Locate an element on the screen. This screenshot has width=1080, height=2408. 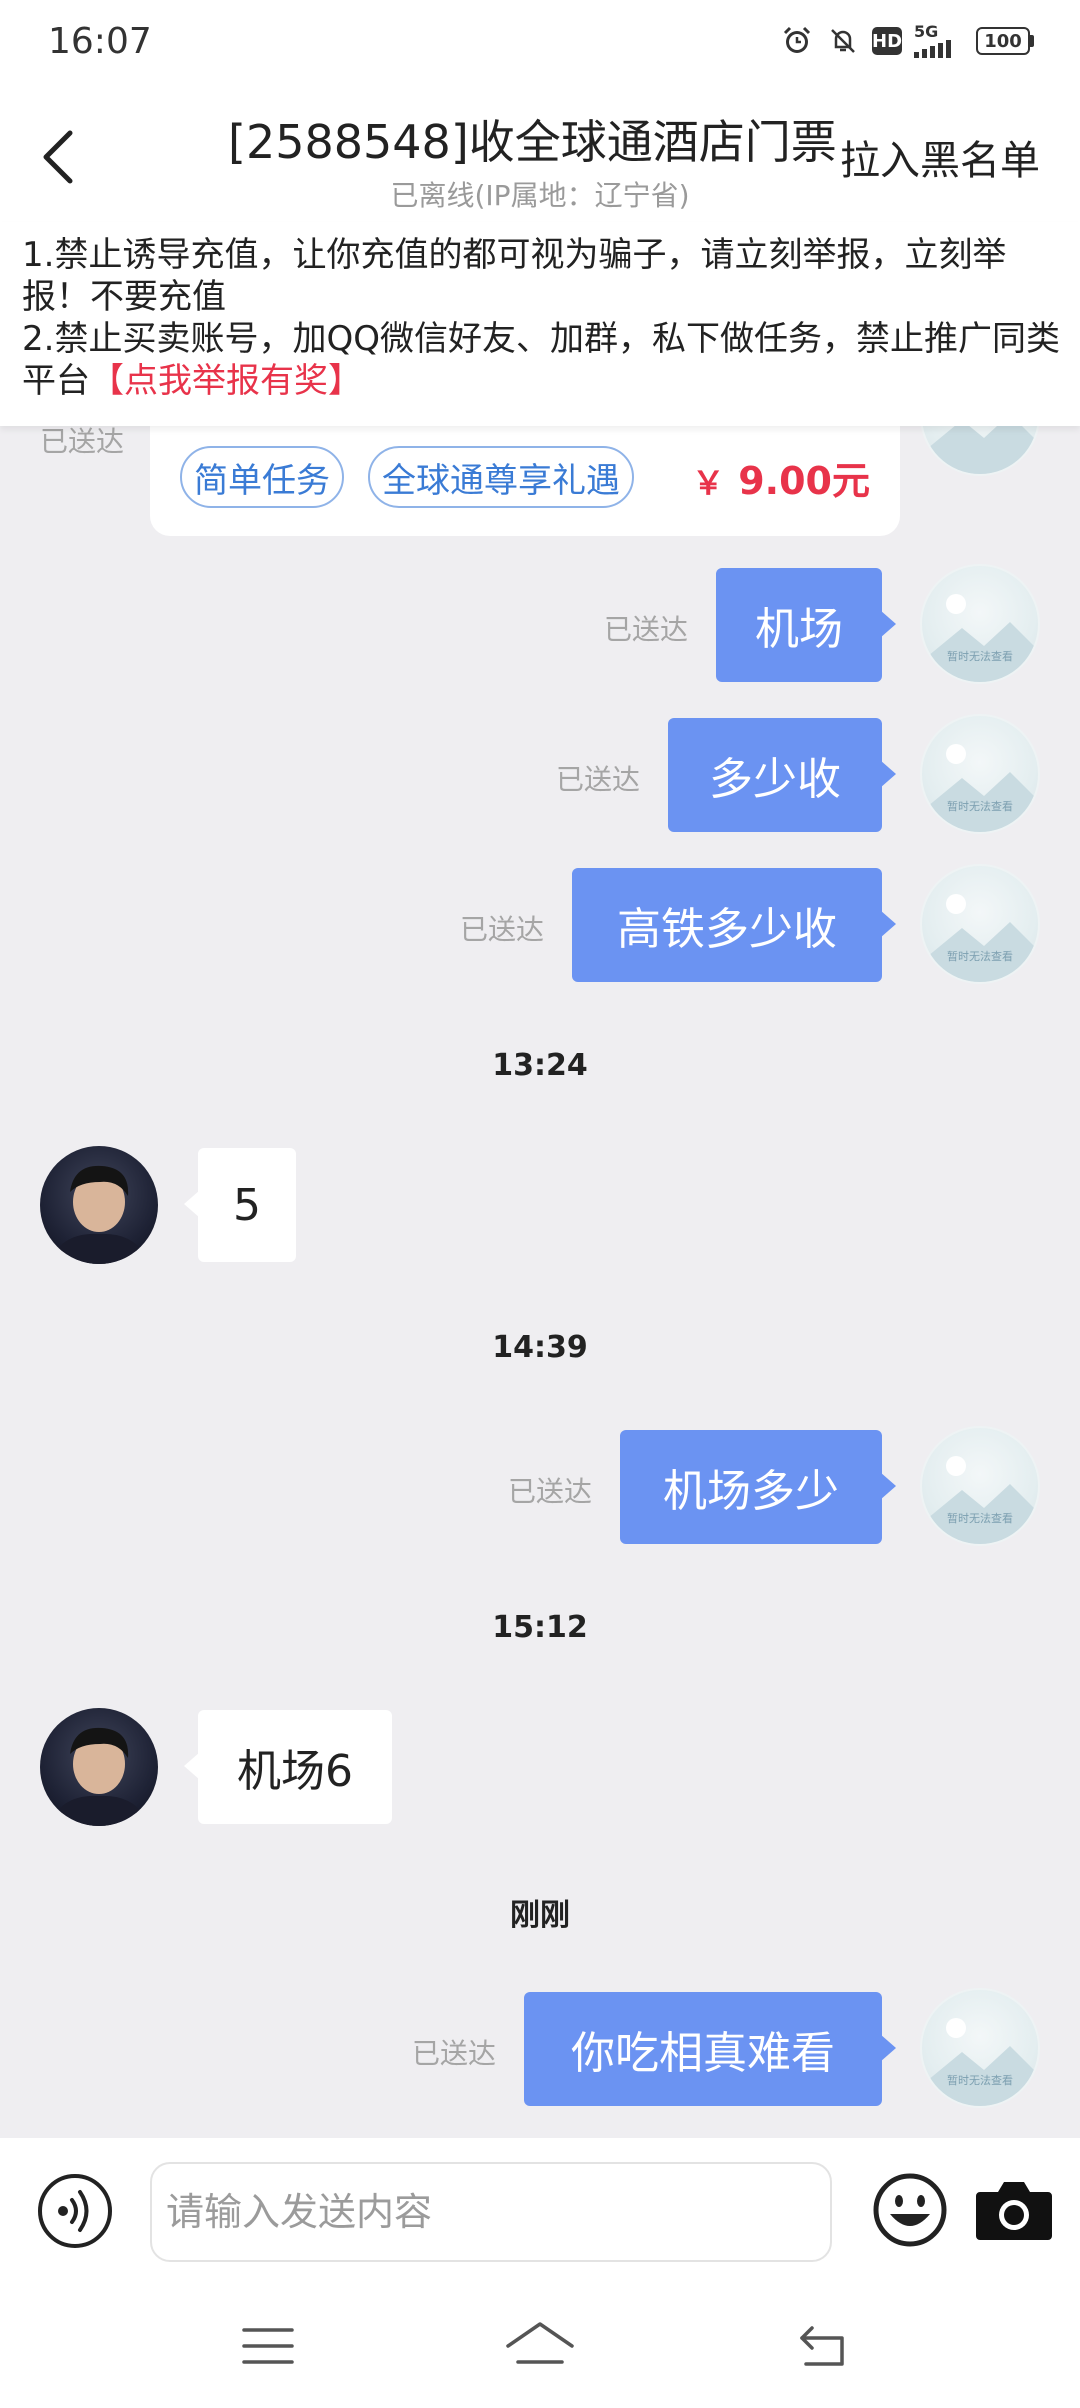
menu-icon is located at coordinates (268, 2346).